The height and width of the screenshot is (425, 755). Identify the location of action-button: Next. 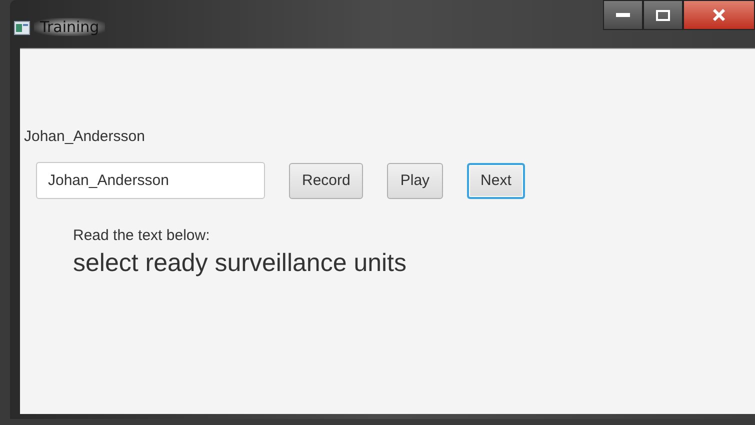
(496, 180).